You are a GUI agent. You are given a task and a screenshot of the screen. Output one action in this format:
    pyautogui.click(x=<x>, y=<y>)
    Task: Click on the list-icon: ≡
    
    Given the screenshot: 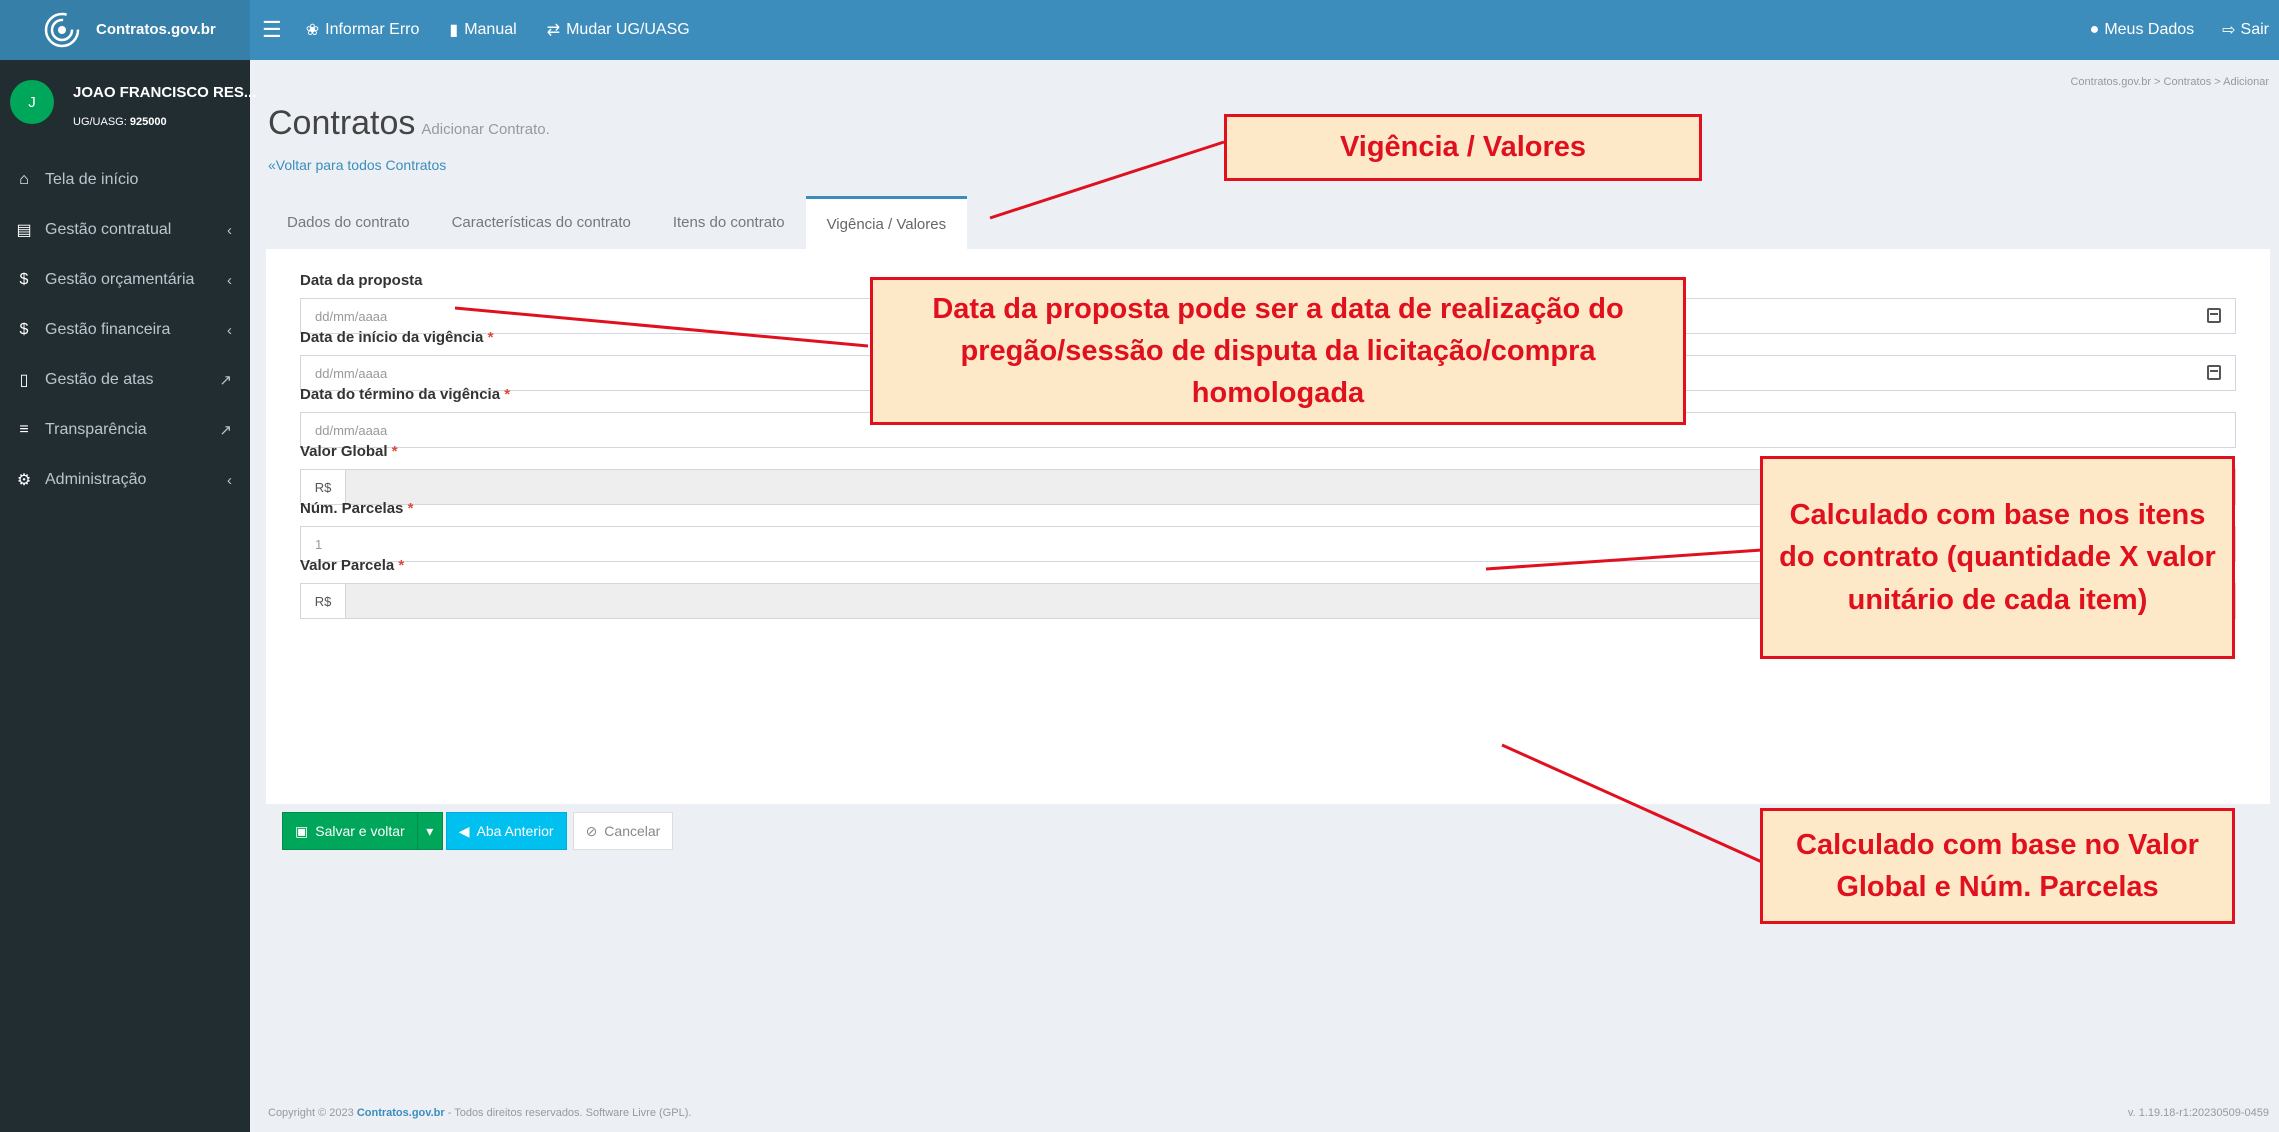 What is the action you would take?
    pyautogui.click(x=24, y=429)
    